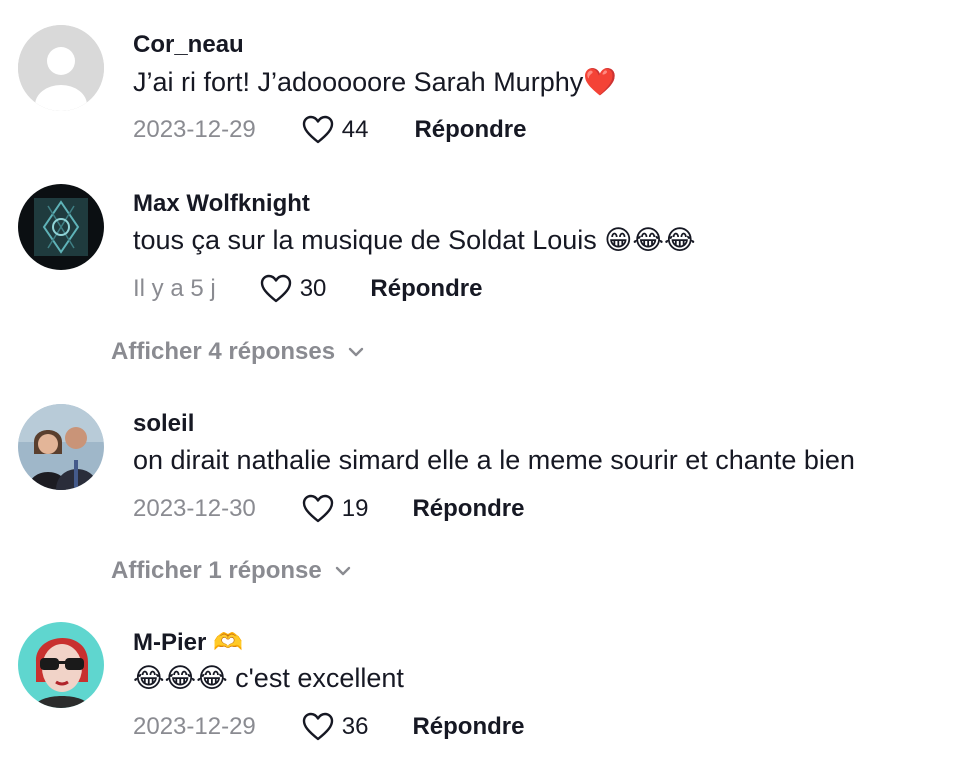  I want to click on comment-text: 😂😂😂 c'est excellent, so click(268, 678).